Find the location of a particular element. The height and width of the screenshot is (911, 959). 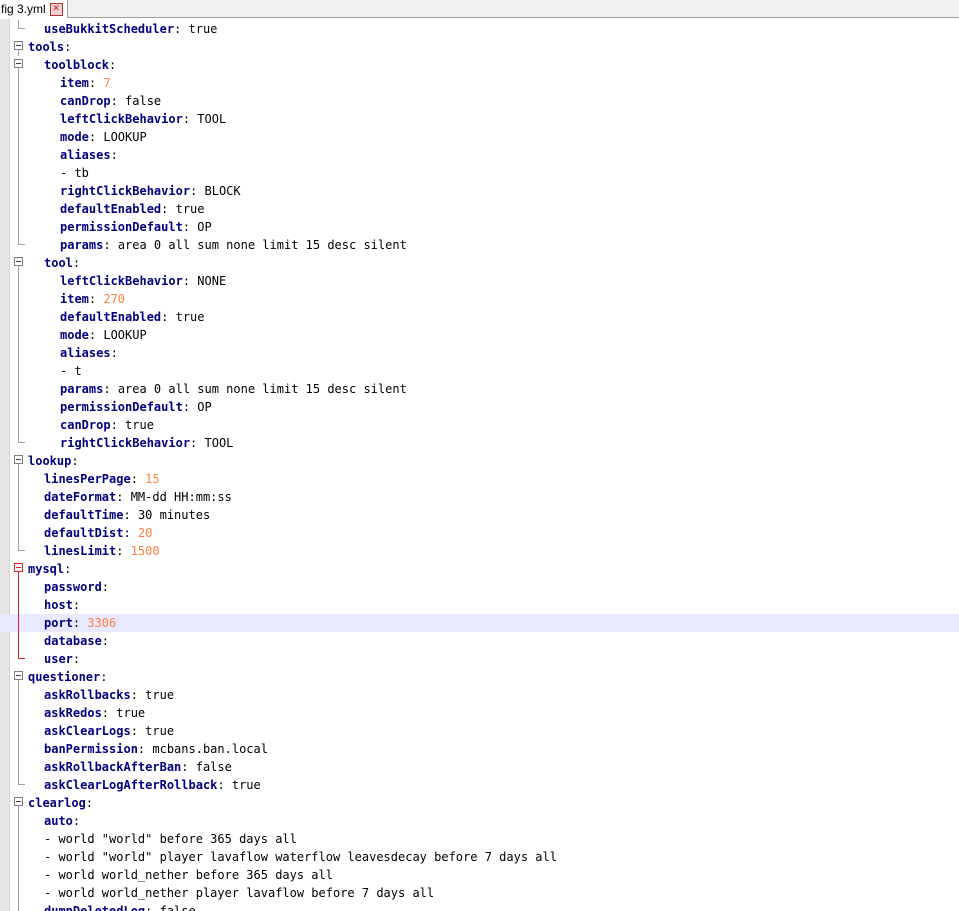

code-text: askRollbackAfterBan: false is located at coordinates (138, 767).